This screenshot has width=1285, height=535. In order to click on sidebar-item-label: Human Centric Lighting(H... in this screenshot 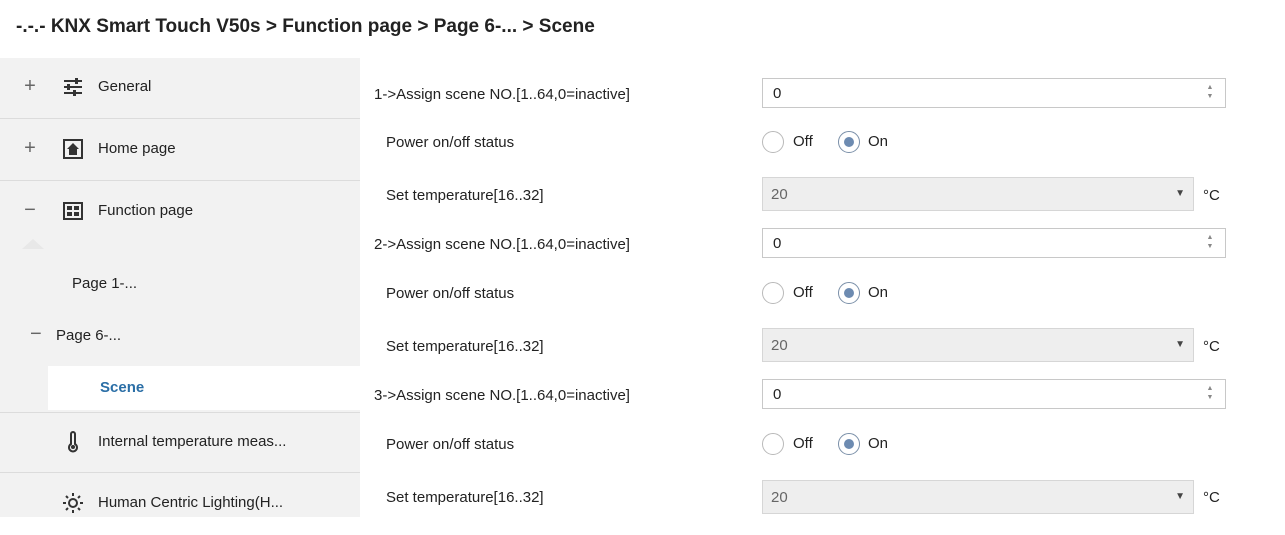, I will do `click(191, 502)`.